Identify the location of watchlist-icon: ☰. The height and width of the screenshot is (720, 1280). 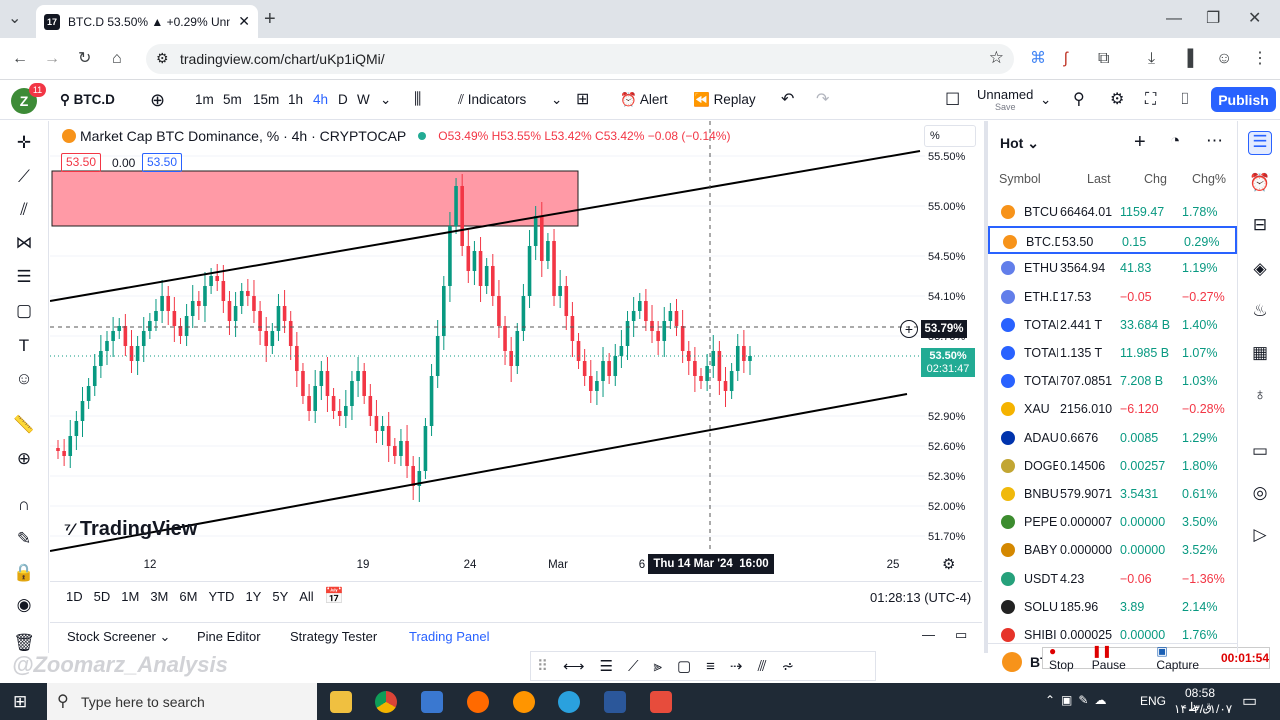
(1260, 143).